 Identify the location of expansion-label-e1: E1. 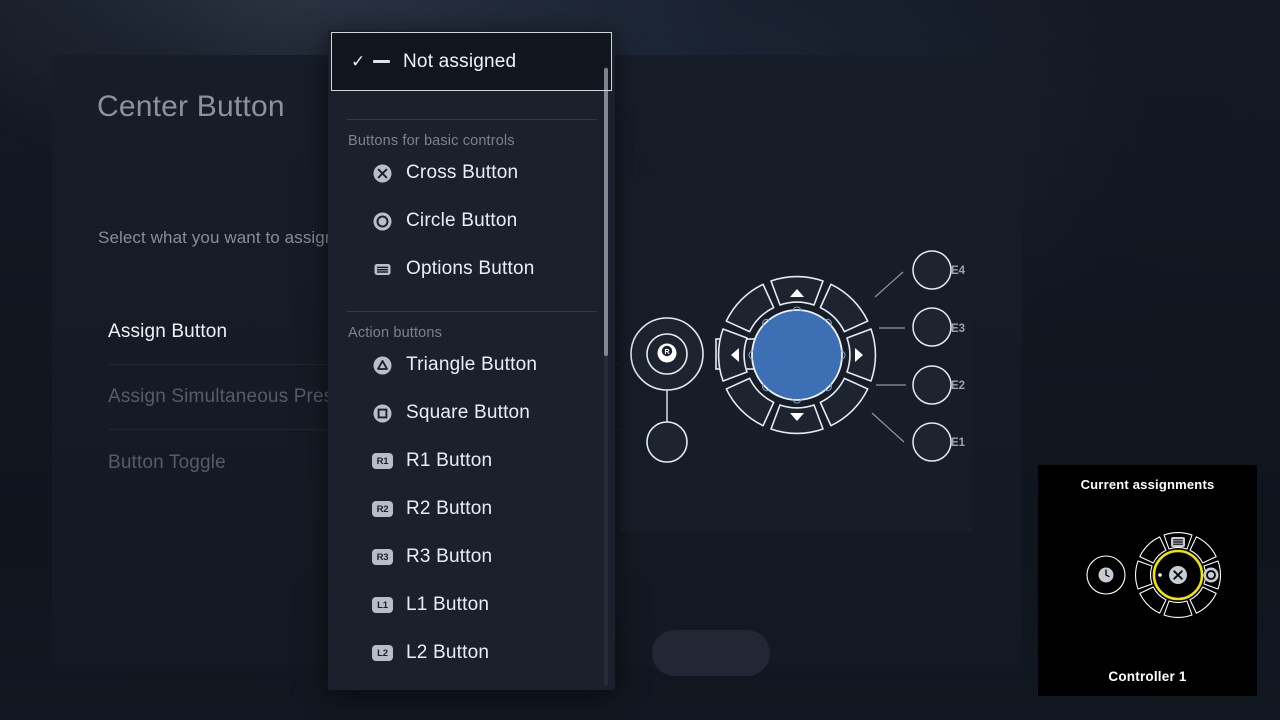
(958, 443).